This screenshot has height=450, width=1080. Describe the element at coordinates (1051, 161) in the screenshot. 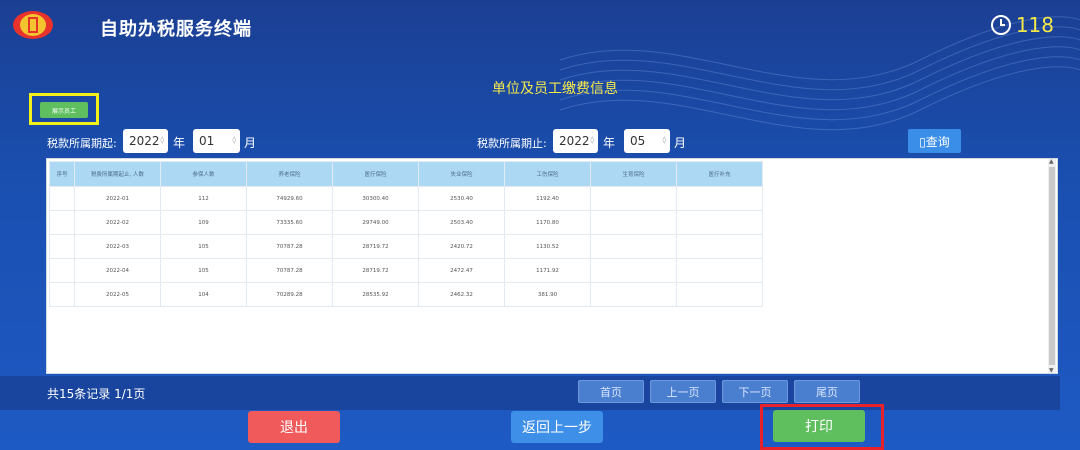

I see `scroll-up-icon: ▲` at that location.